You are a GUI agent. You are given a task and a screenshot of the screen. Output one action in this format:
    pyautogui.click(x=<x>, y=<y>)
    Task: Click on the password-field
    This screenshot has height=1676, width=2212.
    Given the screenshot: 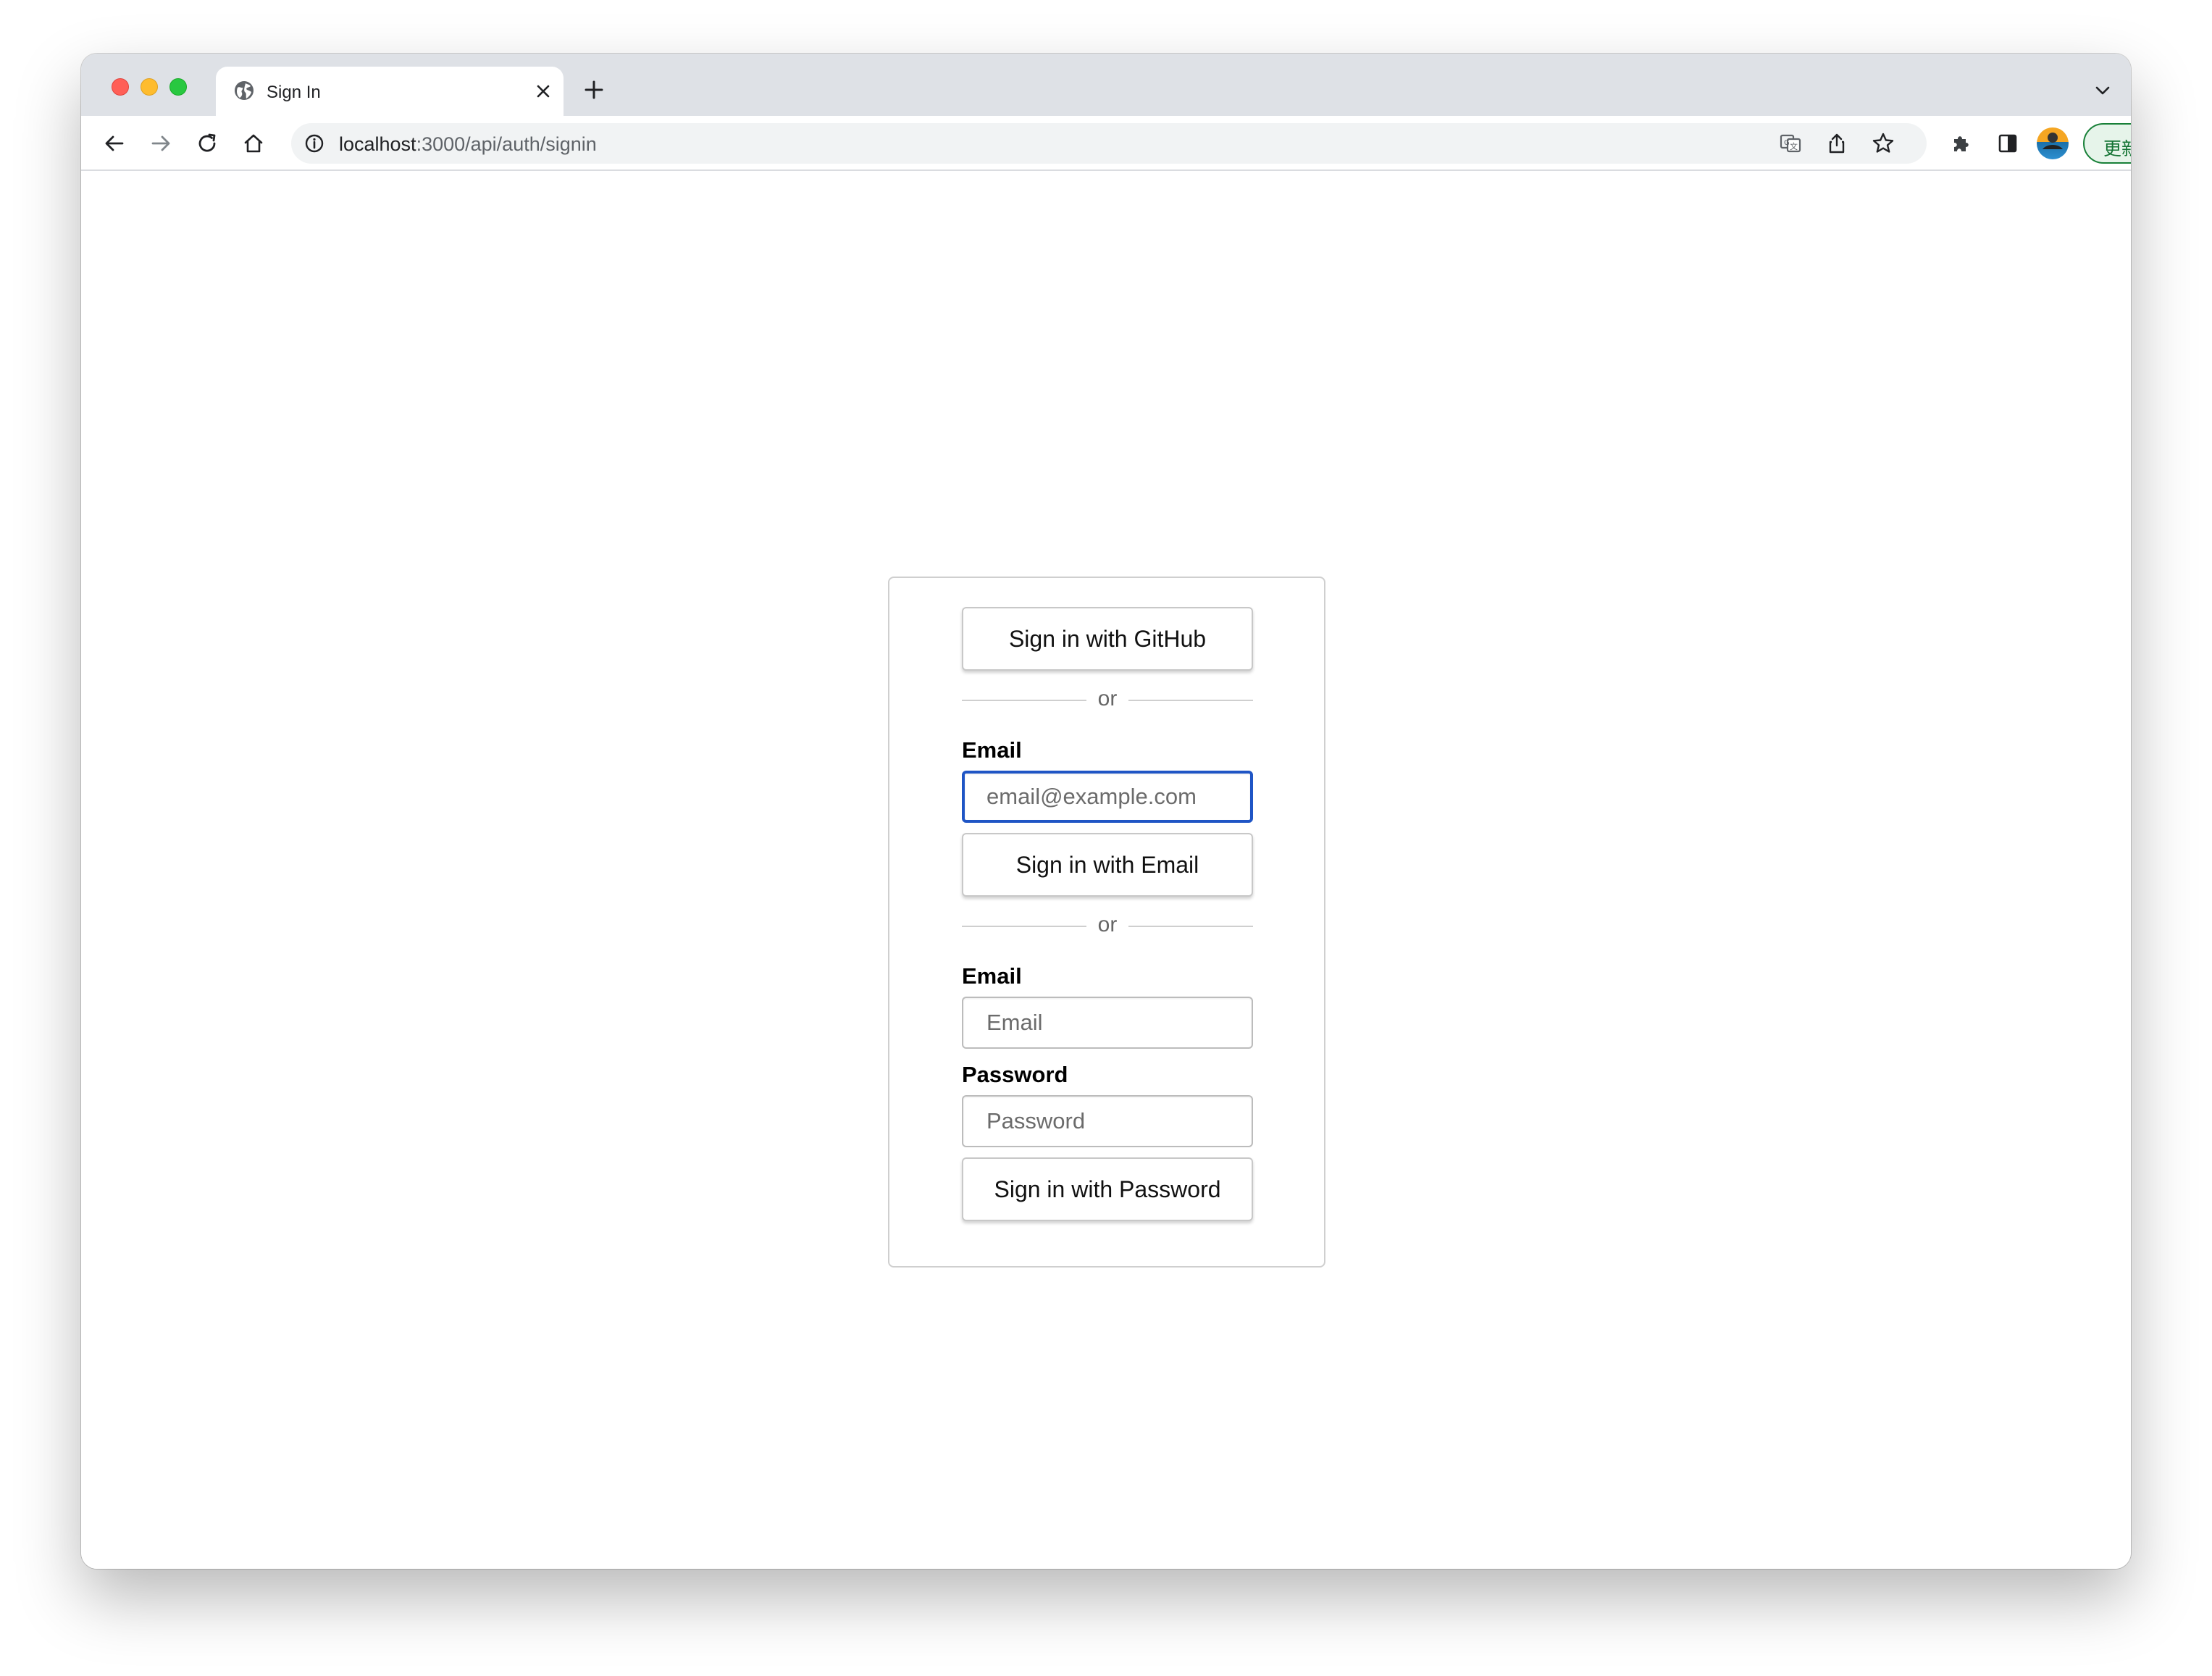 What is the action you would take?
    pyautogui.click(x=1107, y=1121)
    